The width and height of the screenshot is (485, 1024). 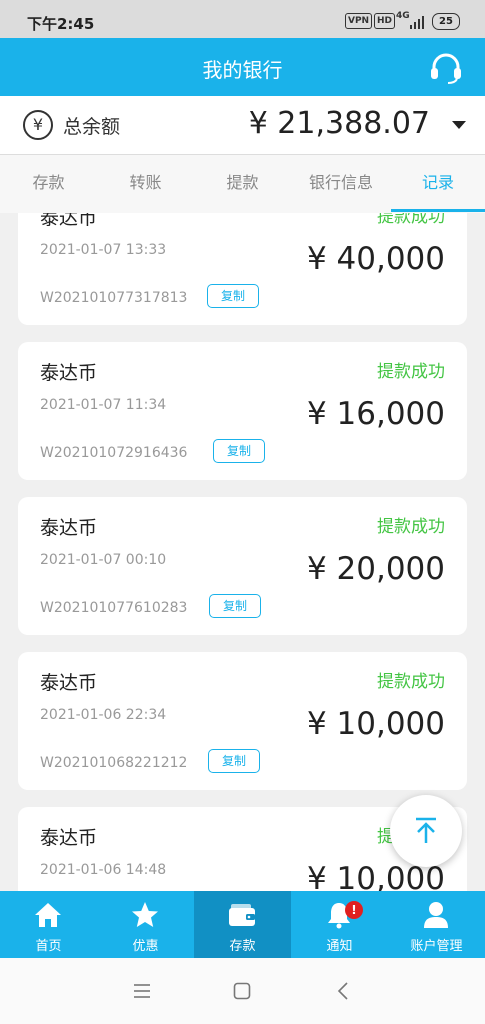 What do you see at coordinates (436, 915) in the screenshot?
I see `user-icon` at bounding box center [436, 915].